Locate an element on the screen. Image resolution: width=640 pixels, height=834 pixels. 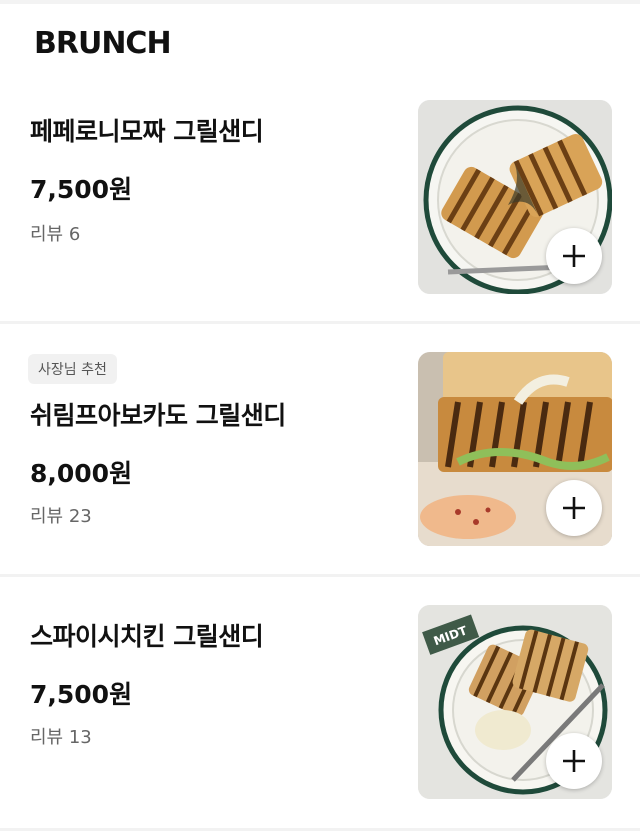
menu-item-review: 리뷰 13 is located at coordinates (61, 737).